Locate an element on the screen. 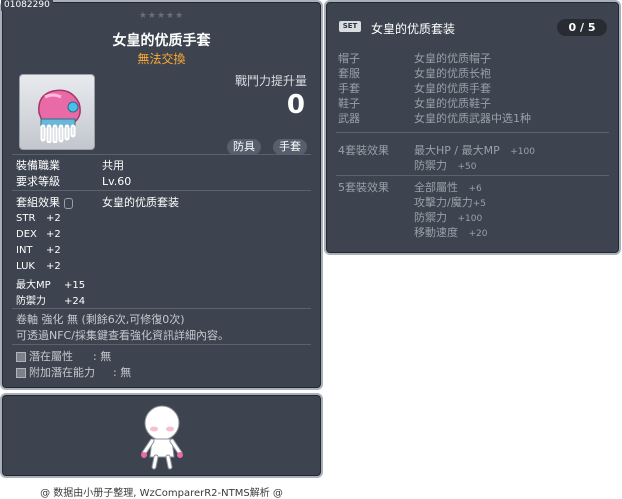  set-part-name: 女皇的优质武器中选1种 is located at coordinates (472, 118).